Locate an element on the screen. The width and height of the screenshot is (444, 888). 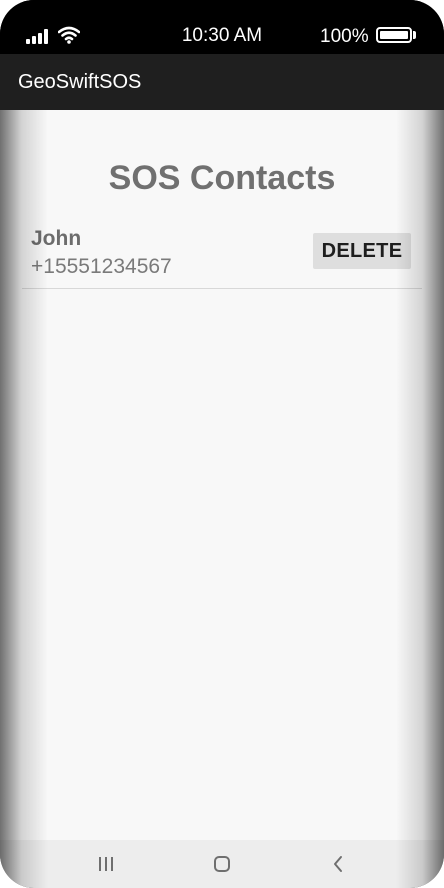
back-icon is located at coordinates (338, 864).